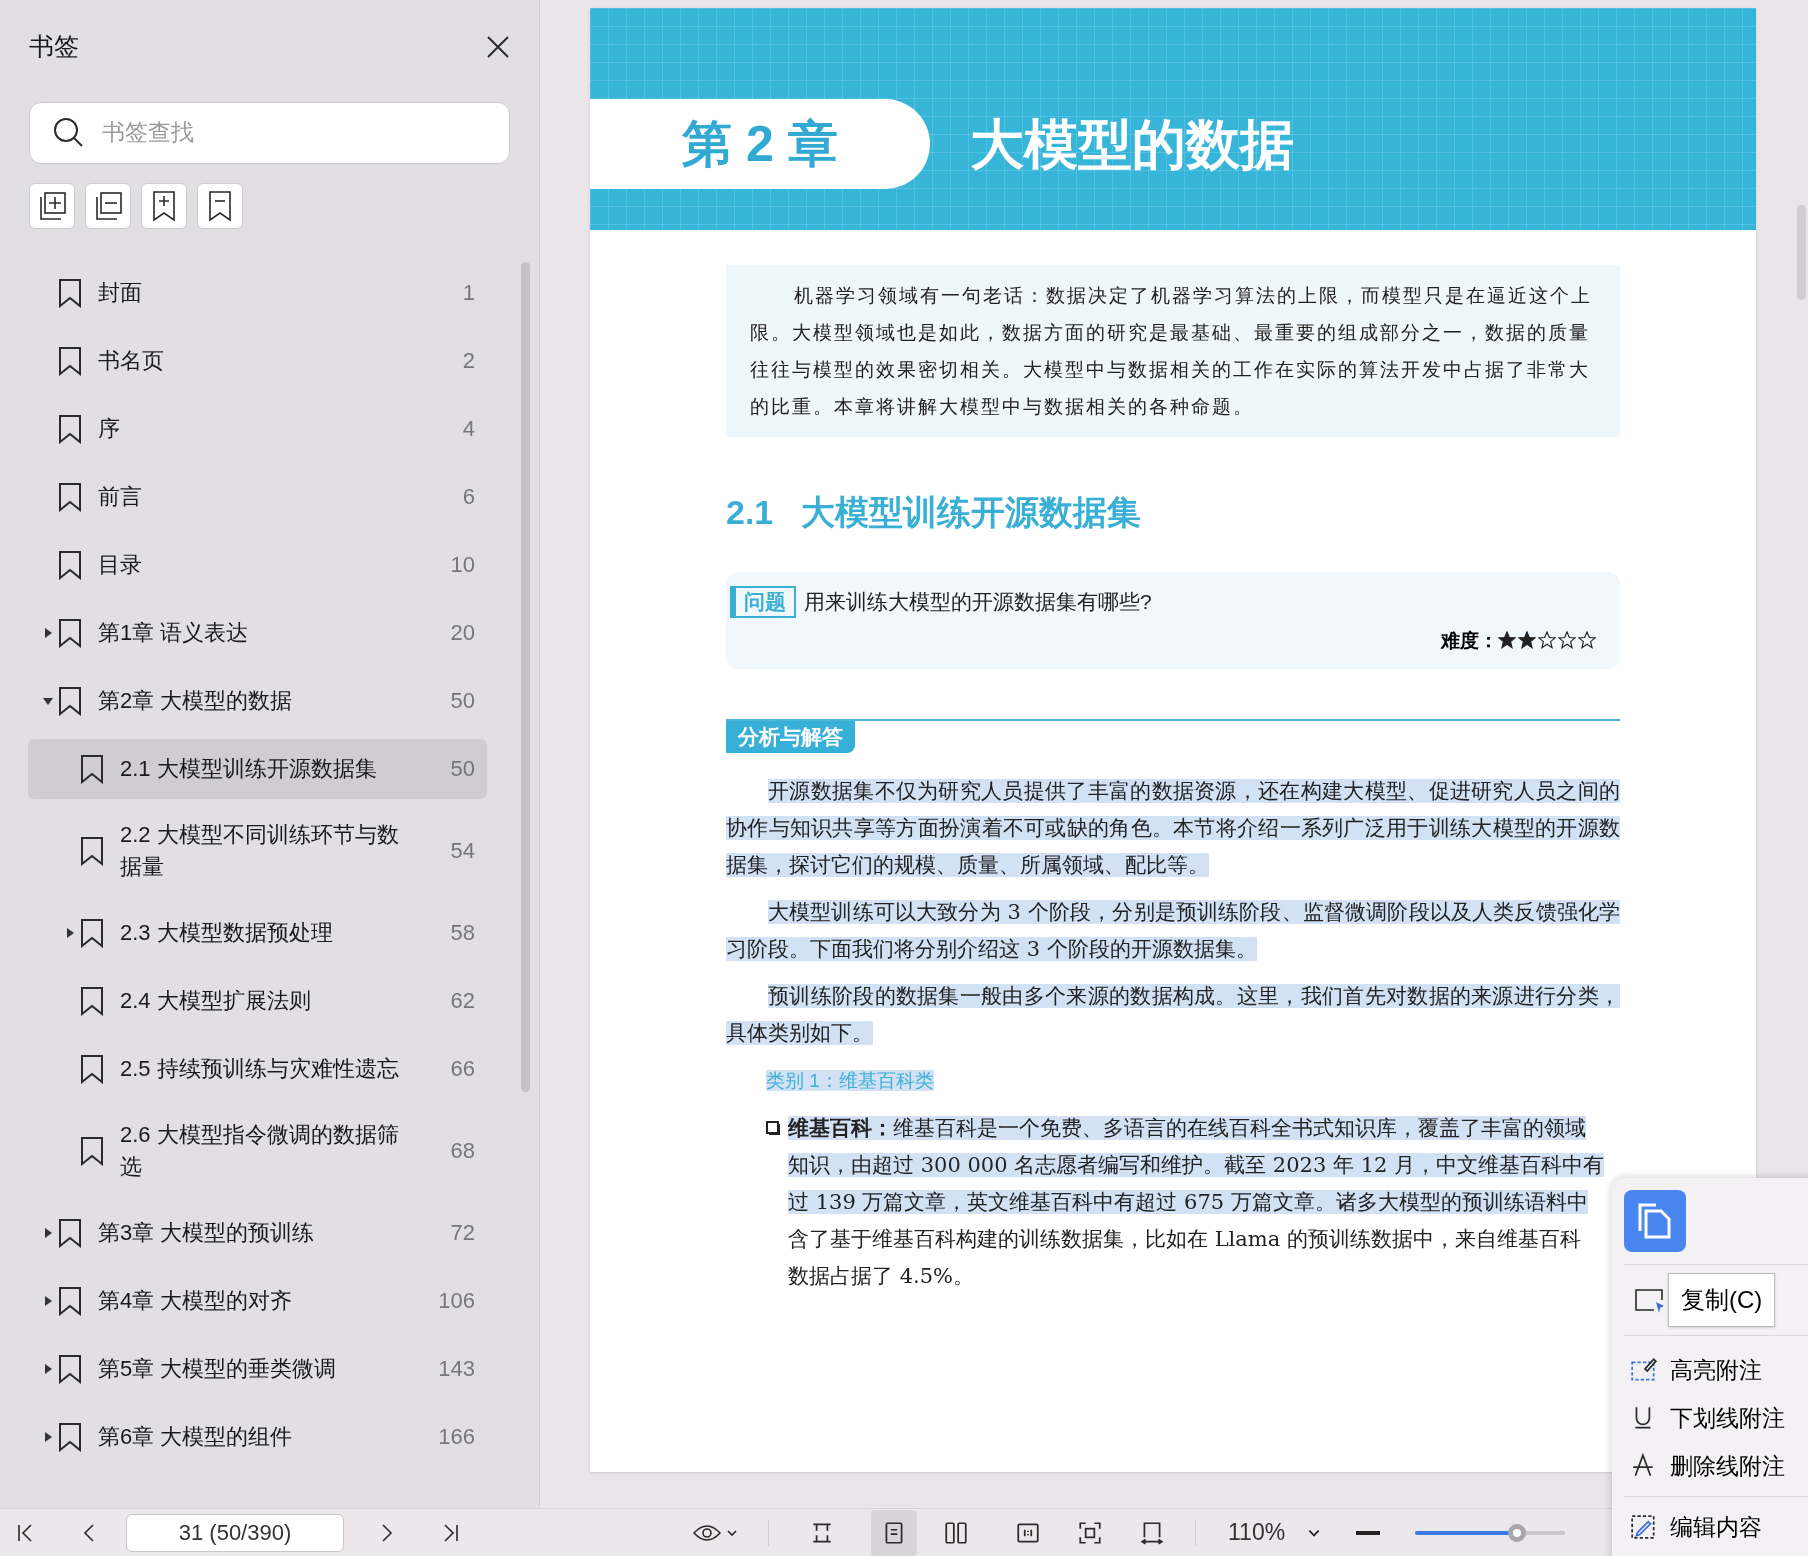  I want to click on two-page-icon, so click(956, 1532).